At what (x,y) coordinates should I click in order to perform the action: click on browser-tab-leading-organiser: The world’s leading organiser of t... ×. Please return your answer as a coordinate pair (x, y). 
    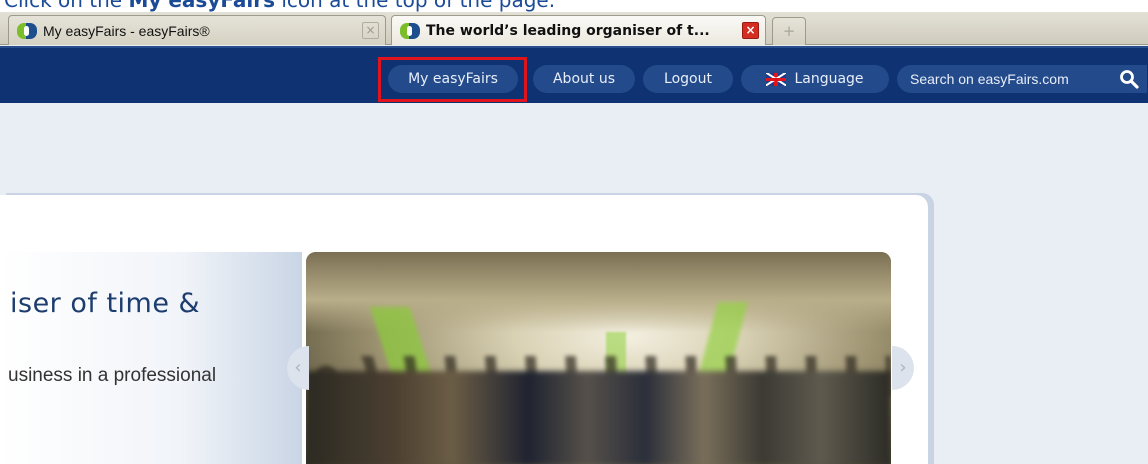
    Looking at the image, I should click on (578, 30).